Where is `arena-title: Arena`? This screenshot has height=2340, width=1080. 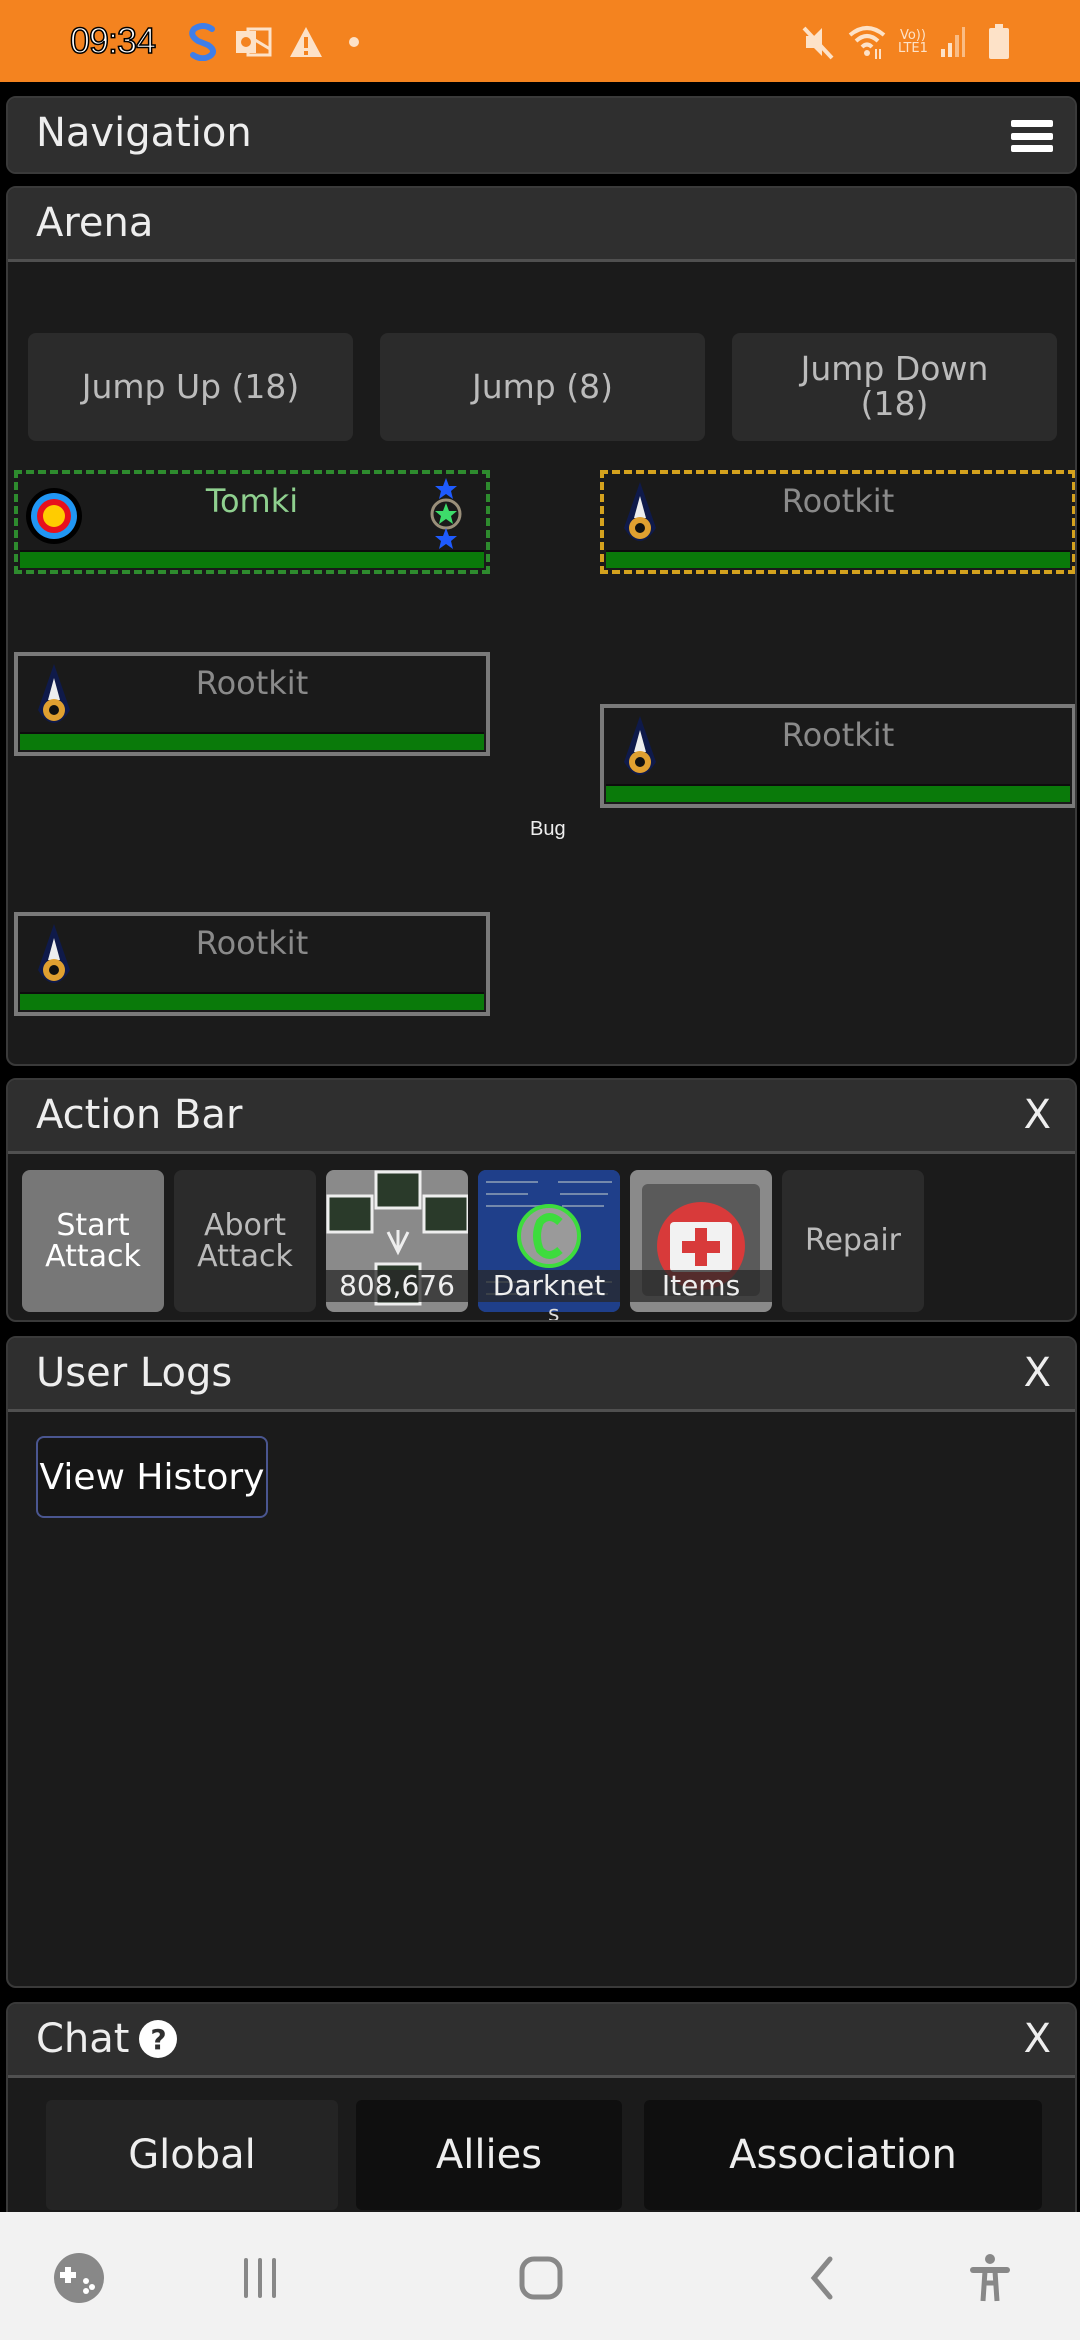 arena-title: Arena is located at coordinates (95, 223).